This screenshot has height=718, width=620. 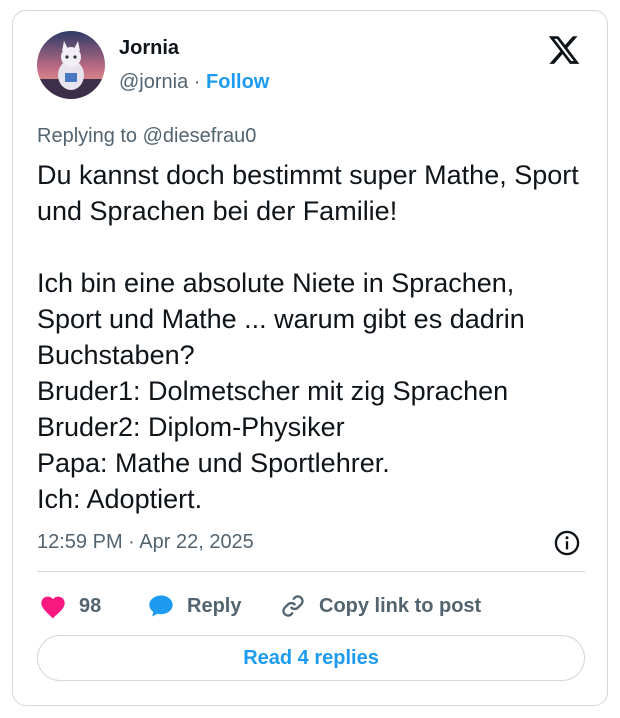 I want to click on timestamp: 12:59 PM · Apr 22, 2025, so click(x=145, y=542).